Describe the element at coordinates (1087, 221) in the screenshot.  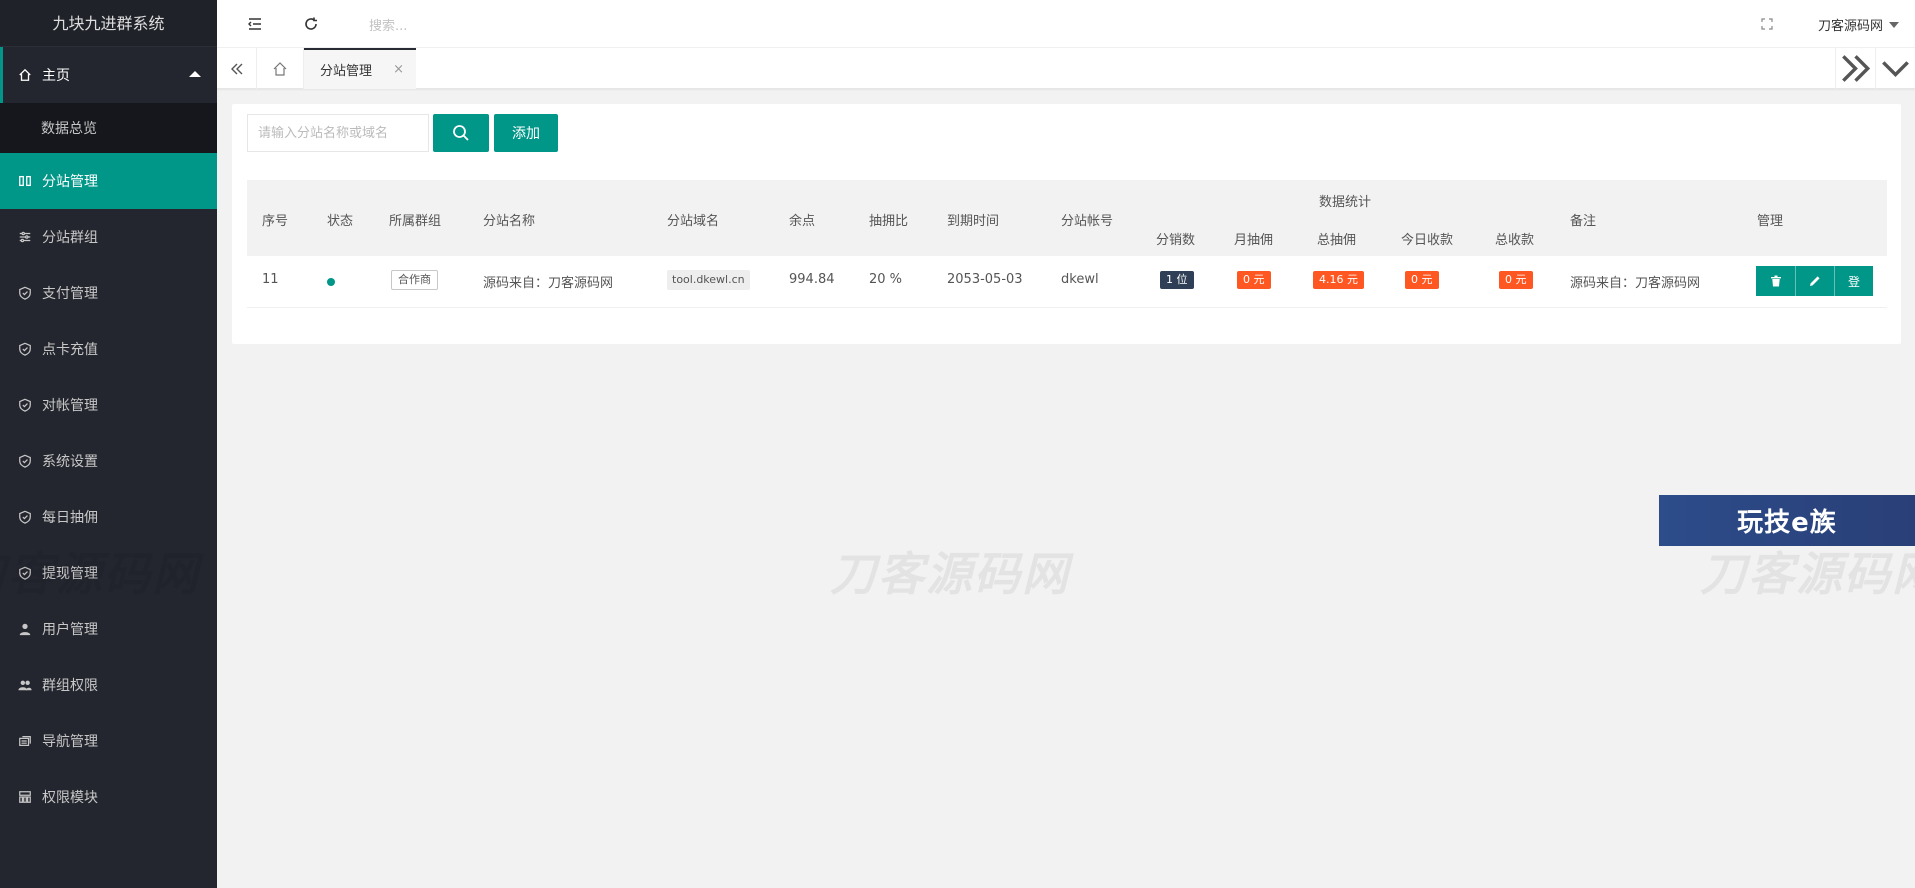
I see `col-account: 分站帐号` at that location.